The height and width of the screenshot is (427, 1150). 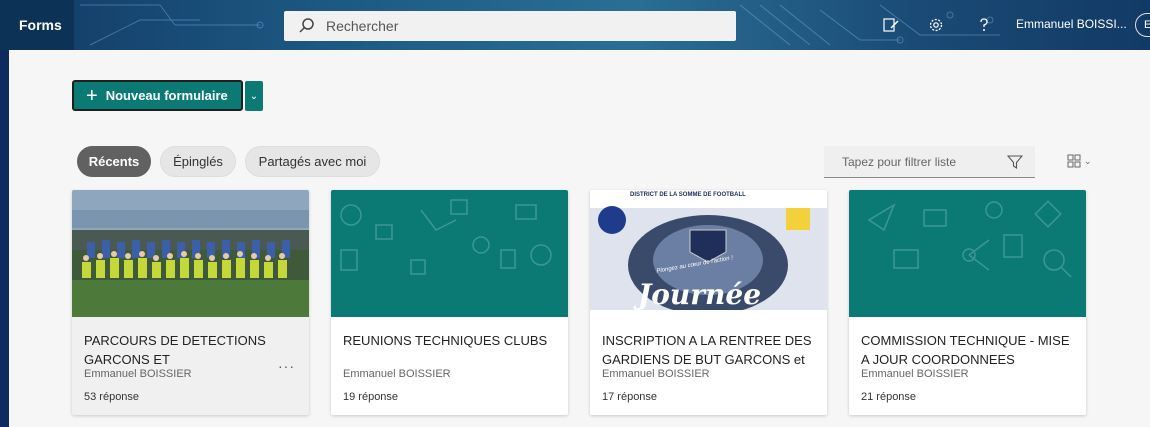 I want to click on new-form-button: + Nouveau formulaire, so click(x=157, y=95).